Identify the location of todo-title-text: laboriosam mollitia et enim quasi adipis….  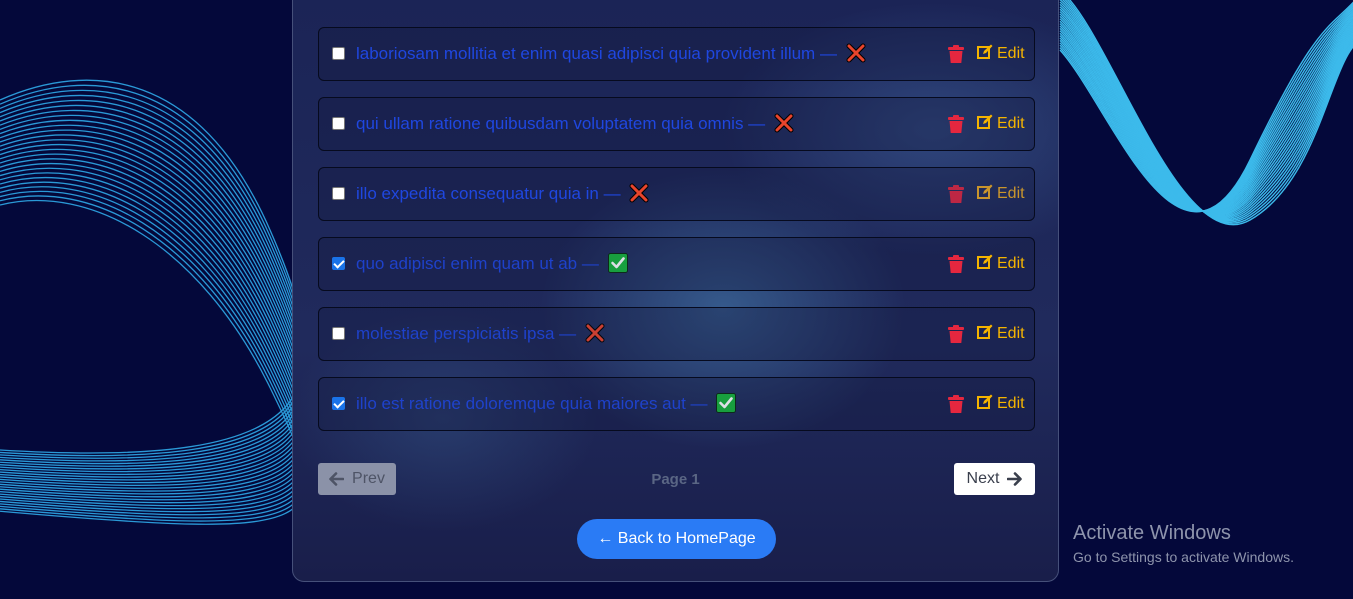
(586, 53).